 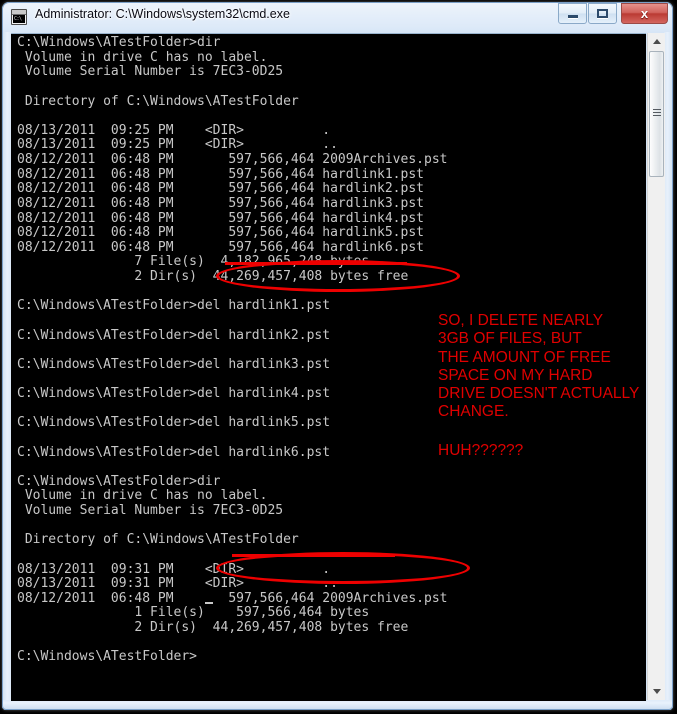 I want to click on cmd-icon: C:\, so click(x=19, y=17).